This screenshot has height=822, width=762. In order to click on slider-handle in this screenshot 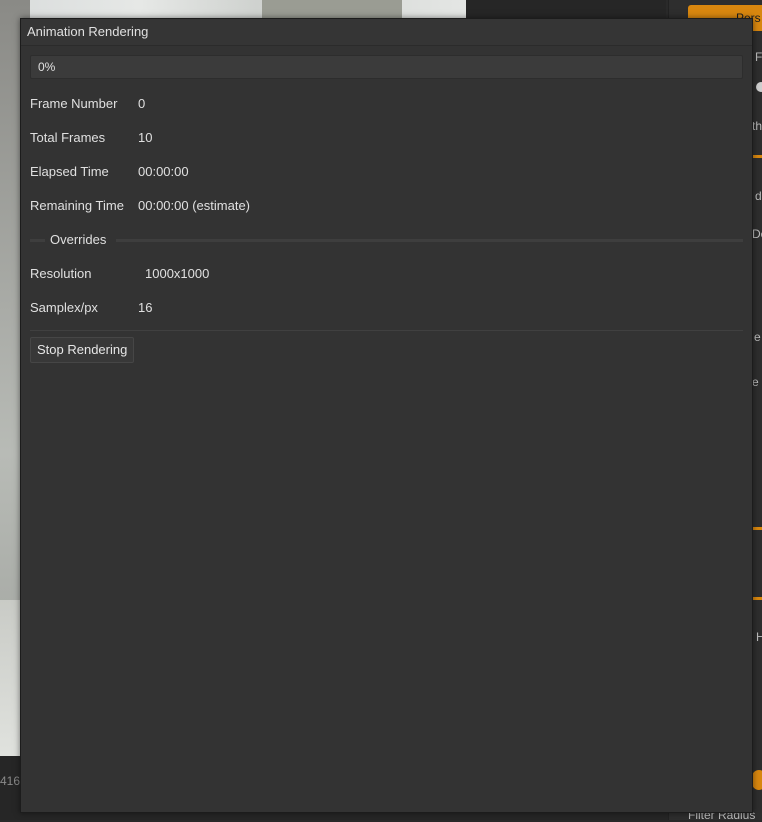, I will do `click(759, 87)`.